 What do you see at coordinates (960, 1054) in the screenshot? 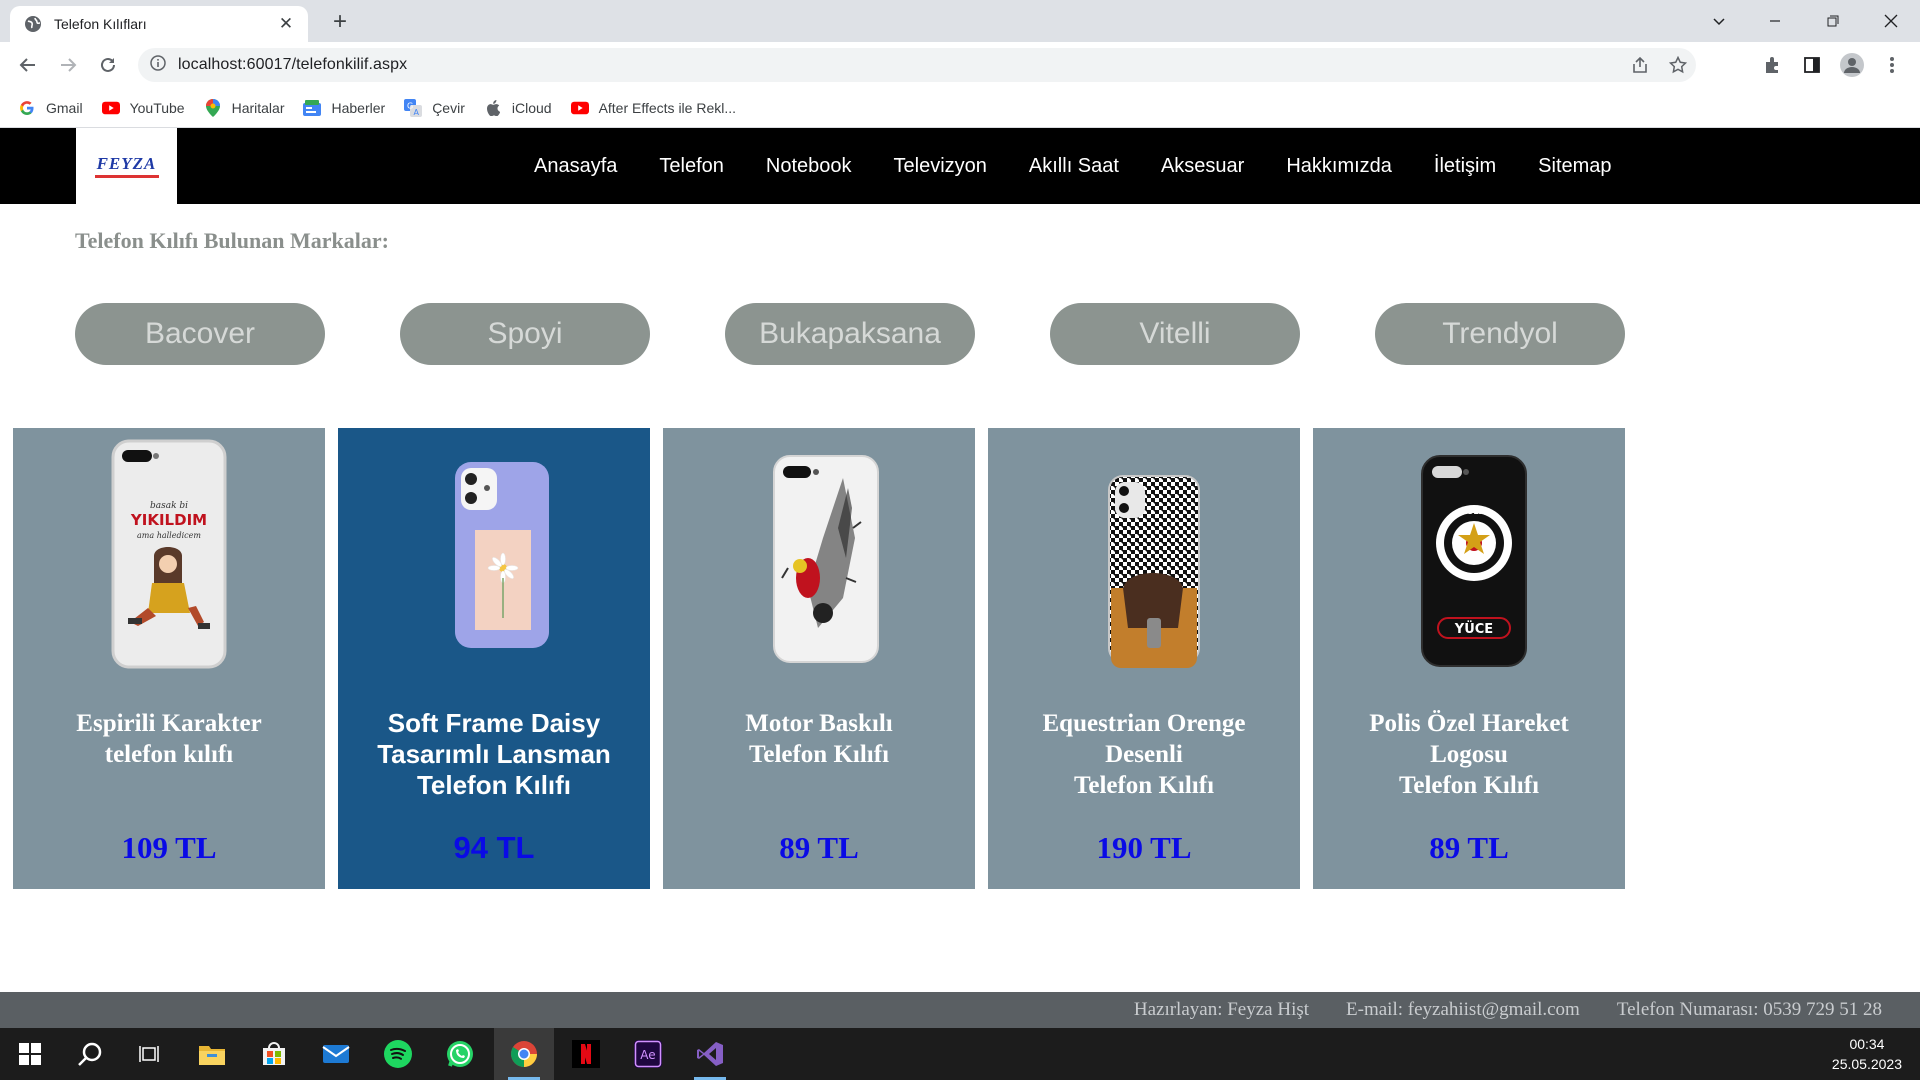
I see `windows-taskbar: Ae 00:34 25.05.2023` at bounding box center [960, 1054].